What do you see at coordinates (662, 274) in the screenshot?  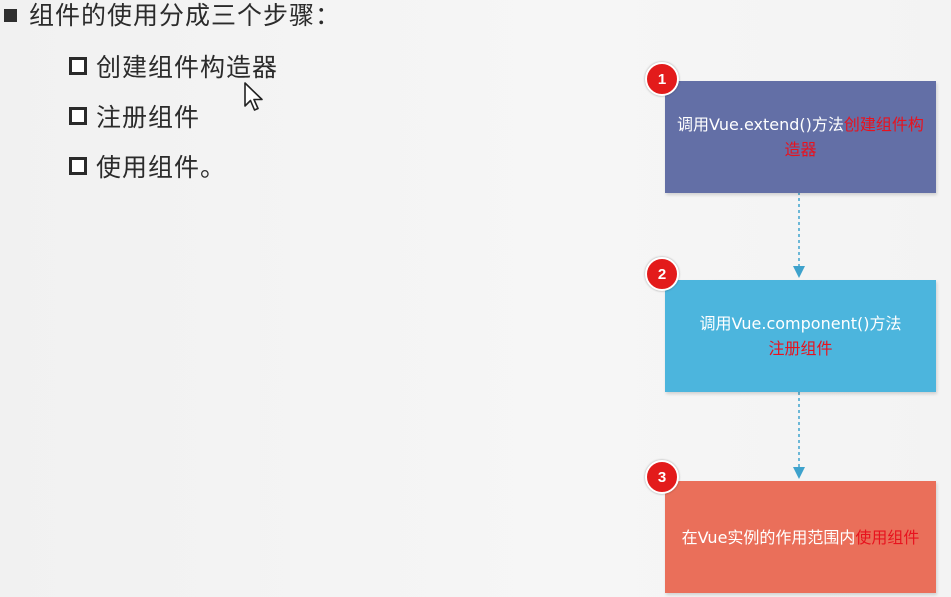 I see `step-number-badge: 2` at bounding box center [662, 274].